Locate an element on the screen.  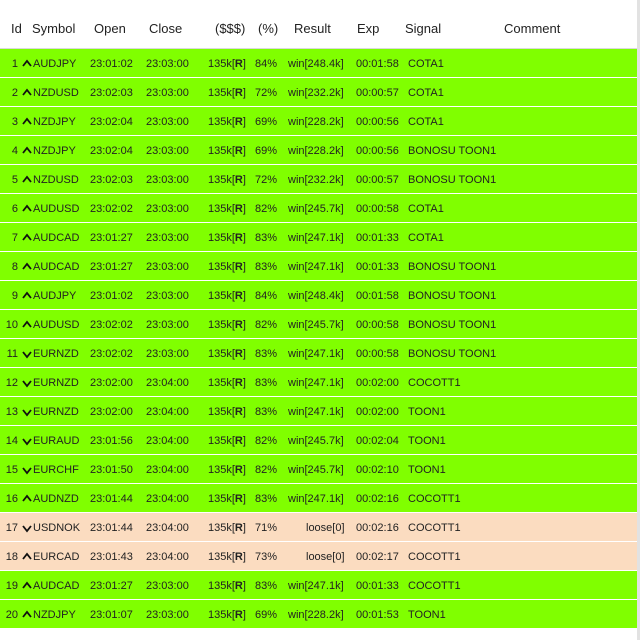
row-id: 17 is located at coordinates (11, 528).